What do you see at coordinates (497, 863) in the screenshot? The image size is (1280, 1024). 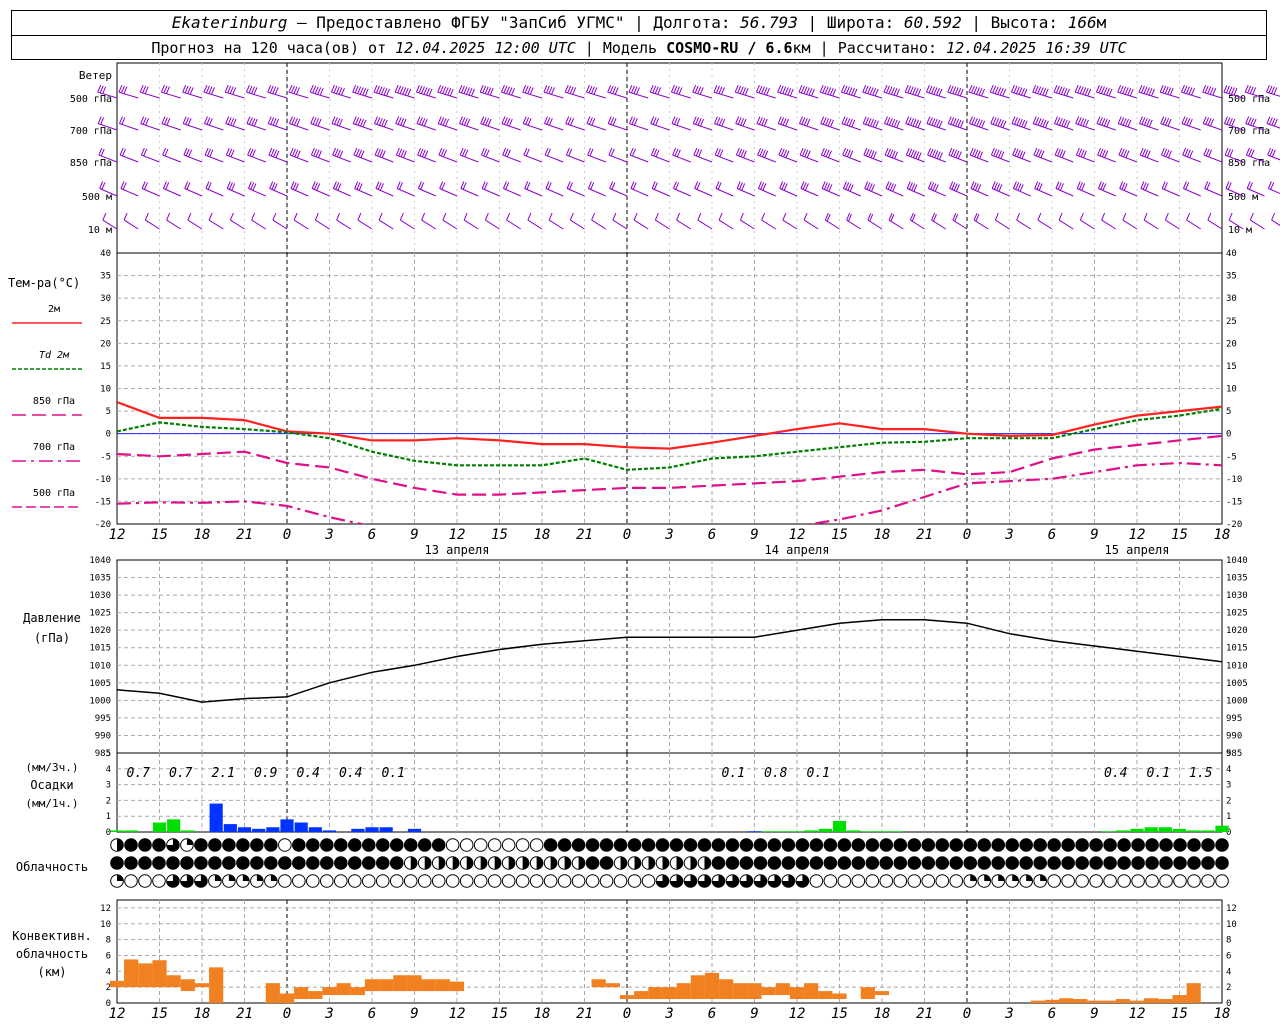 I see `cloud-cover-fill` at bounding box center [497, 863].